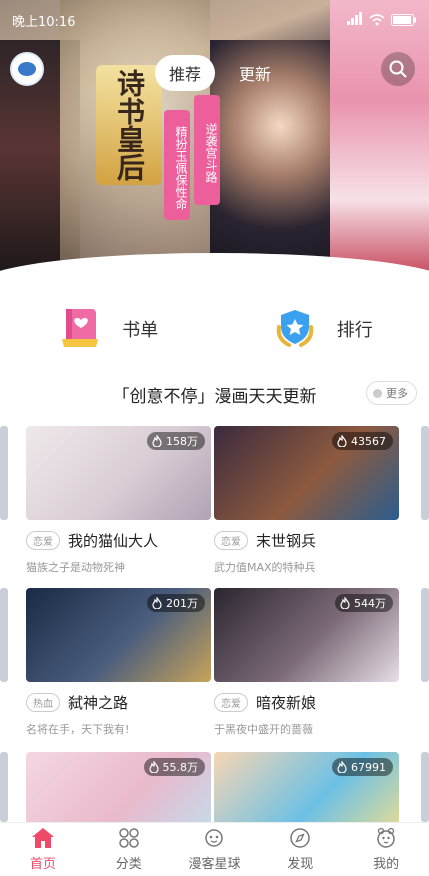 This screenshot has width=429, height=876. I want to click on nav-planet: 漫客星球, so click(215, 849).